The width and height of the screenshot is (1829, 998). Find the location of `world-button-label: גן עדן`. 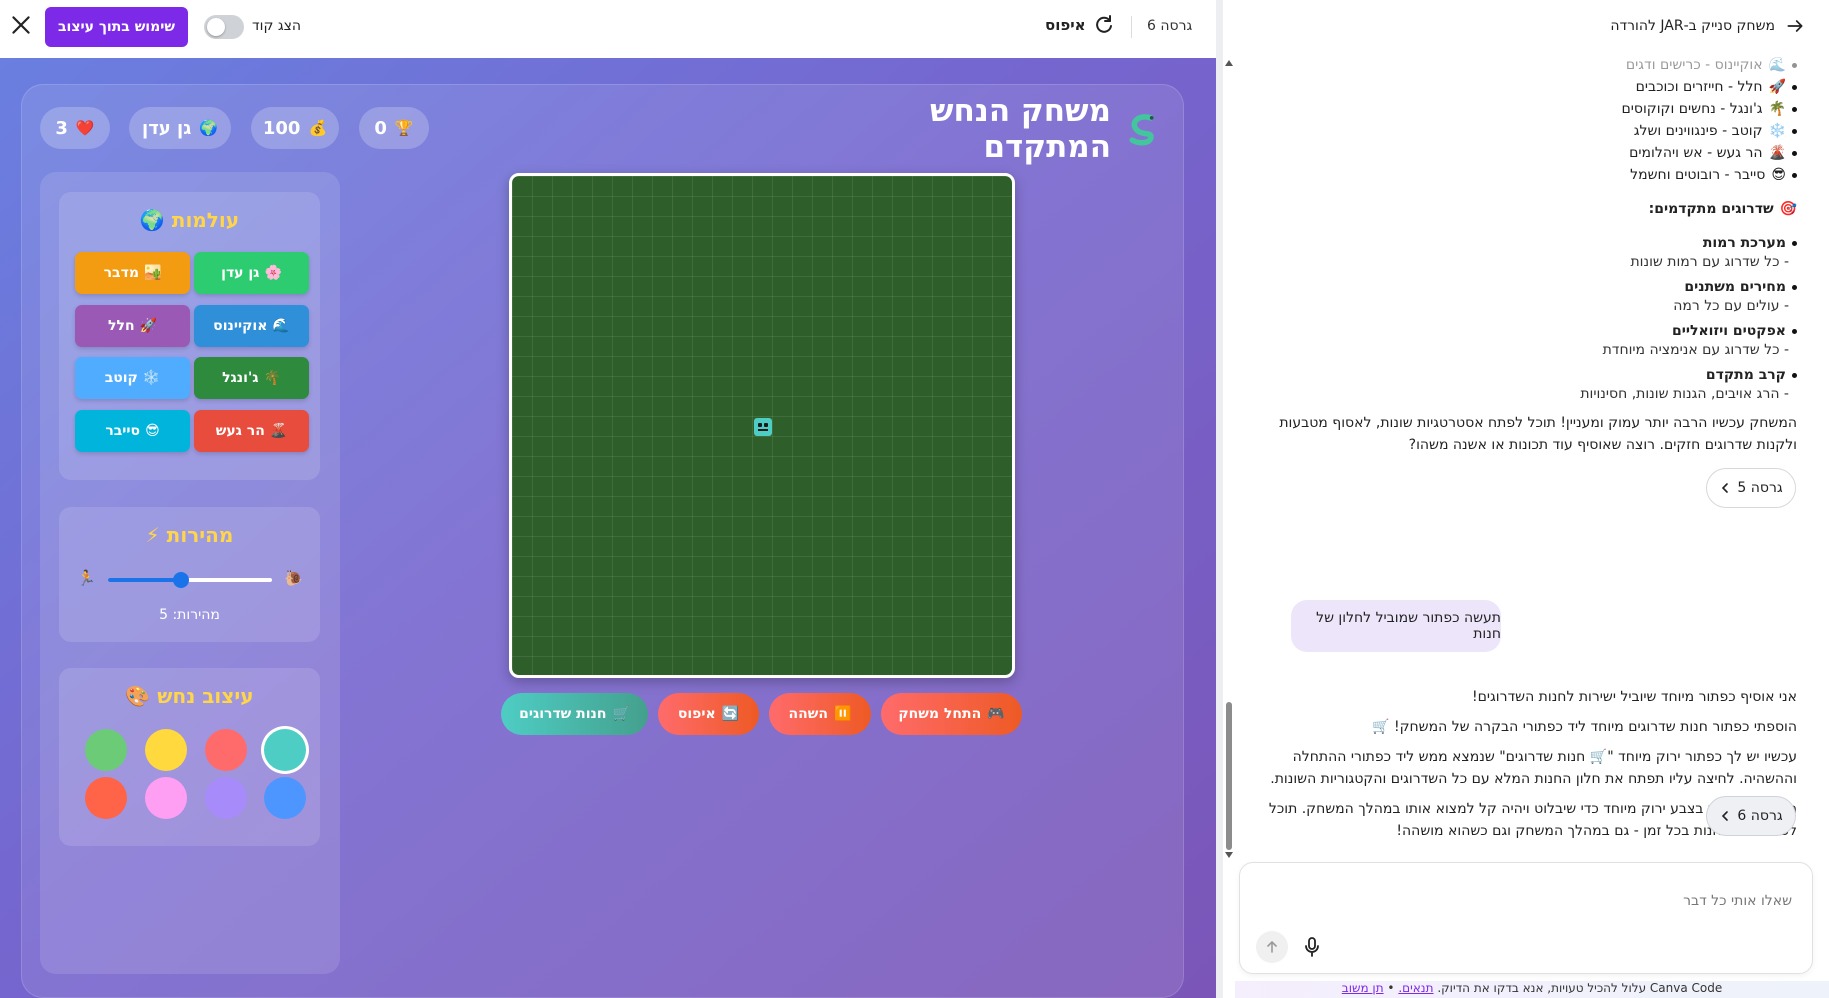

world-button-label: גן עדן is located at coordinates (240, 273).